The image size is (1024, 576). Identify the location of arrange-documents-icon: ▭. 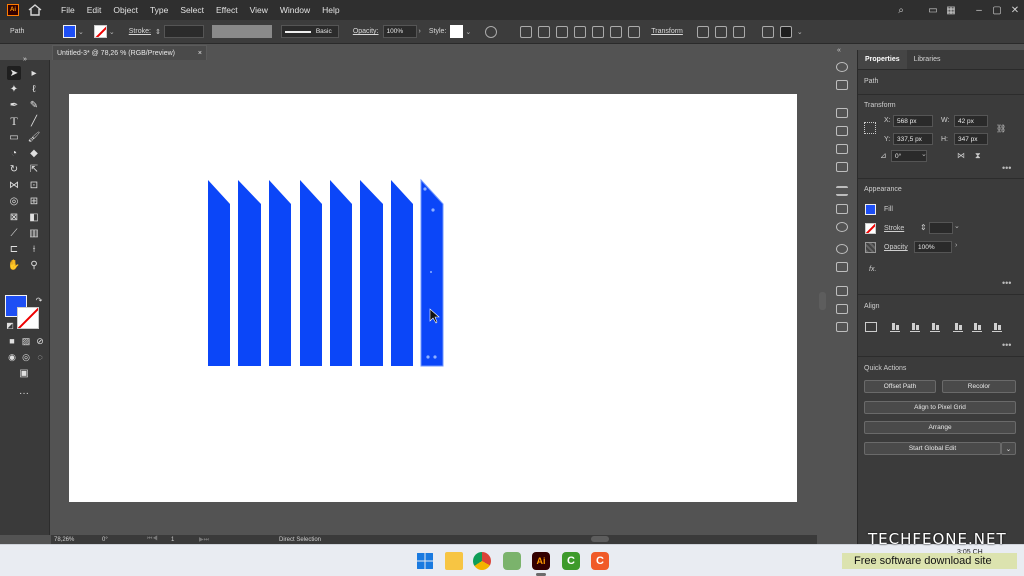
(933, 10).